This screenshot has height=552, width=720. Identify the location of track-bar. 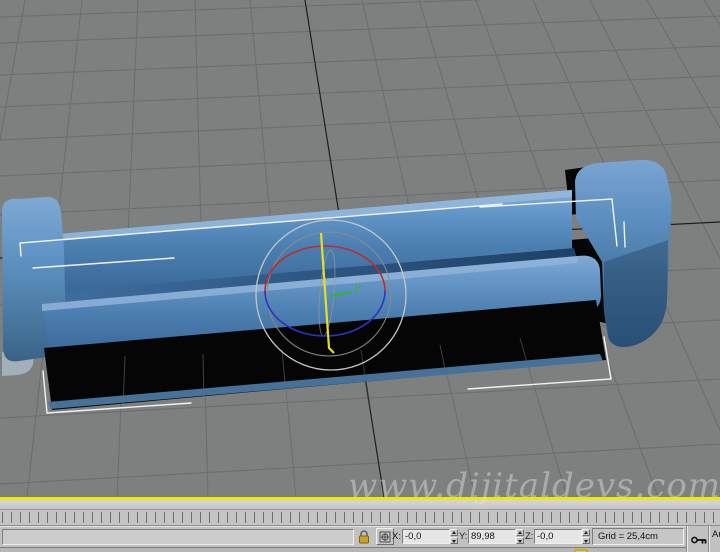
(360, 517).